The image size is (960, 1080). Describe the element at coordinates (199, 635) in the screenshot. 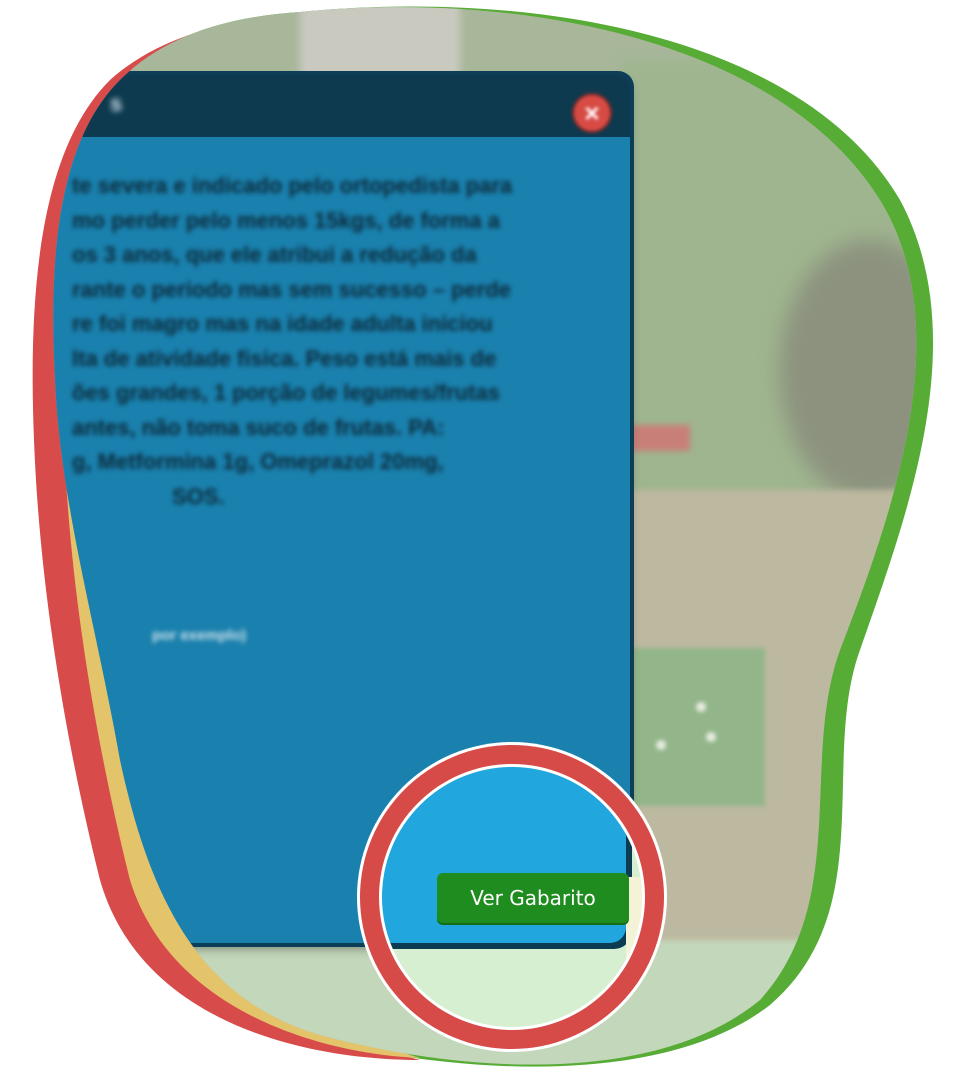

I see `answer-hint: por exemplo)` at that location.